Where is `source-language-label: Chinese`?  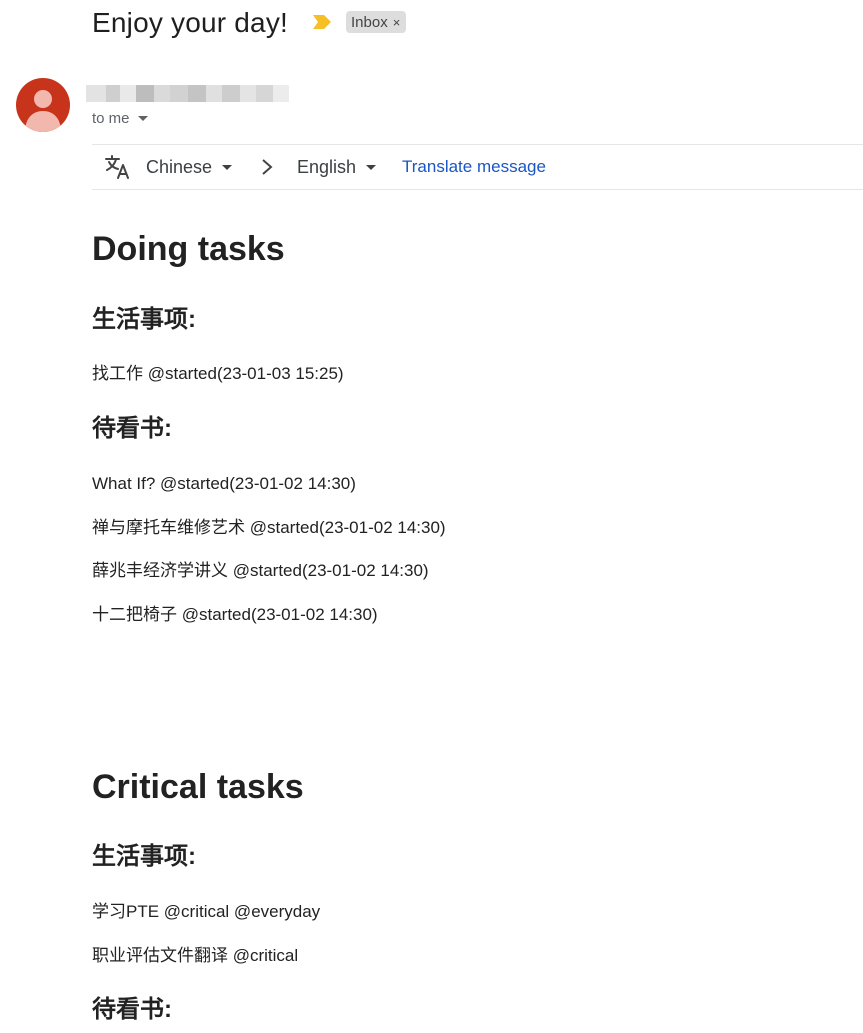
source-language-label: Chinese is located at coordinates (179, 166).